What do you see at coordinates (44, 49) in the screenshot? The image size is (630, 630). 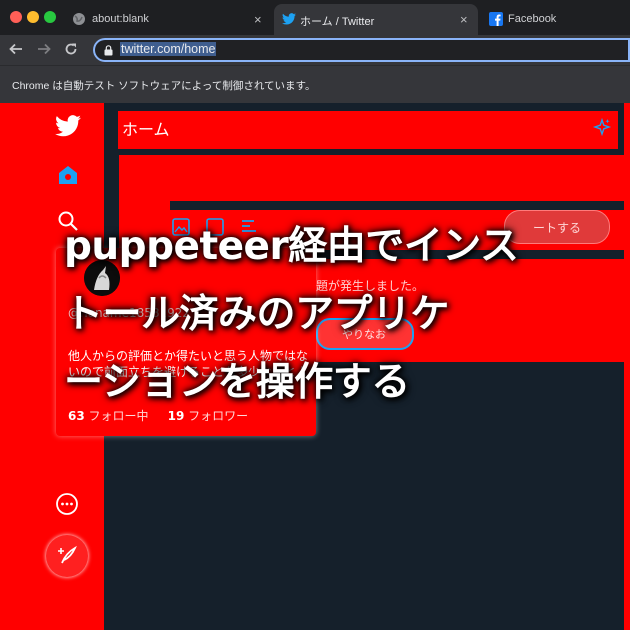 I see `forward-arrow-icon` at bounding box center [44, 49].